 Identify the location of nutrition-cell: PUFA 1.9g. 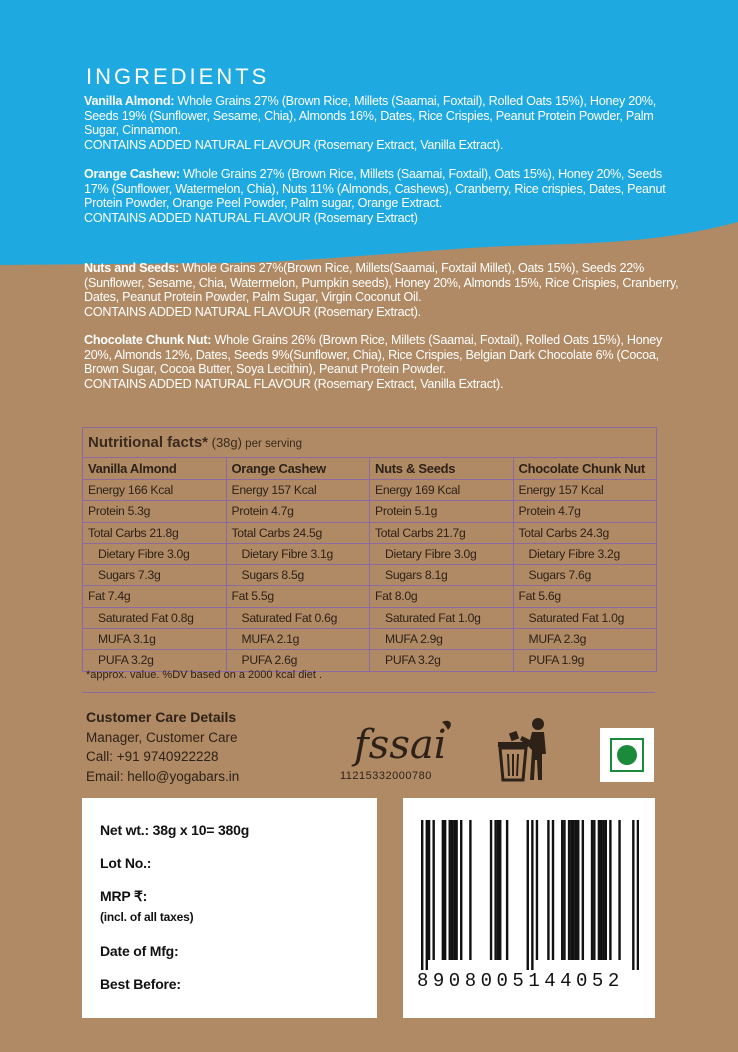
(556, 660).